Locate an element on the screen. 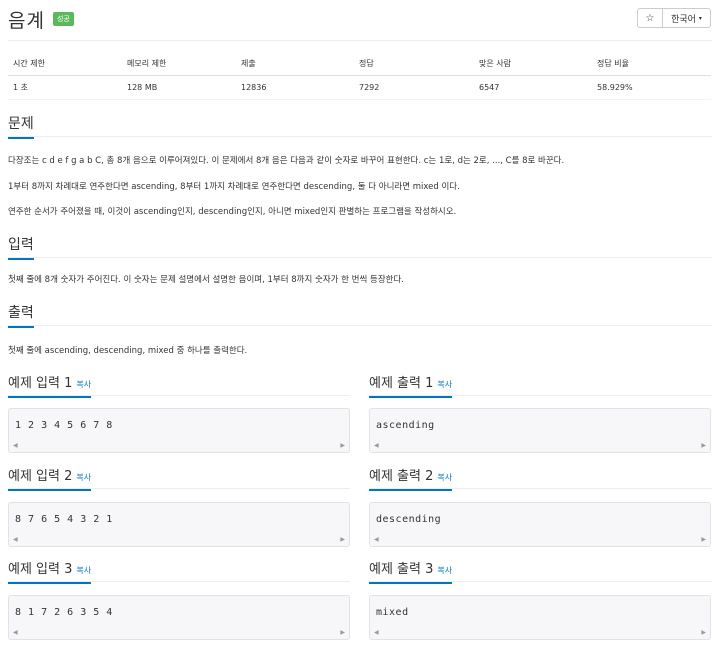  table-cell: 128 MB is located at coordinates (179, 87).